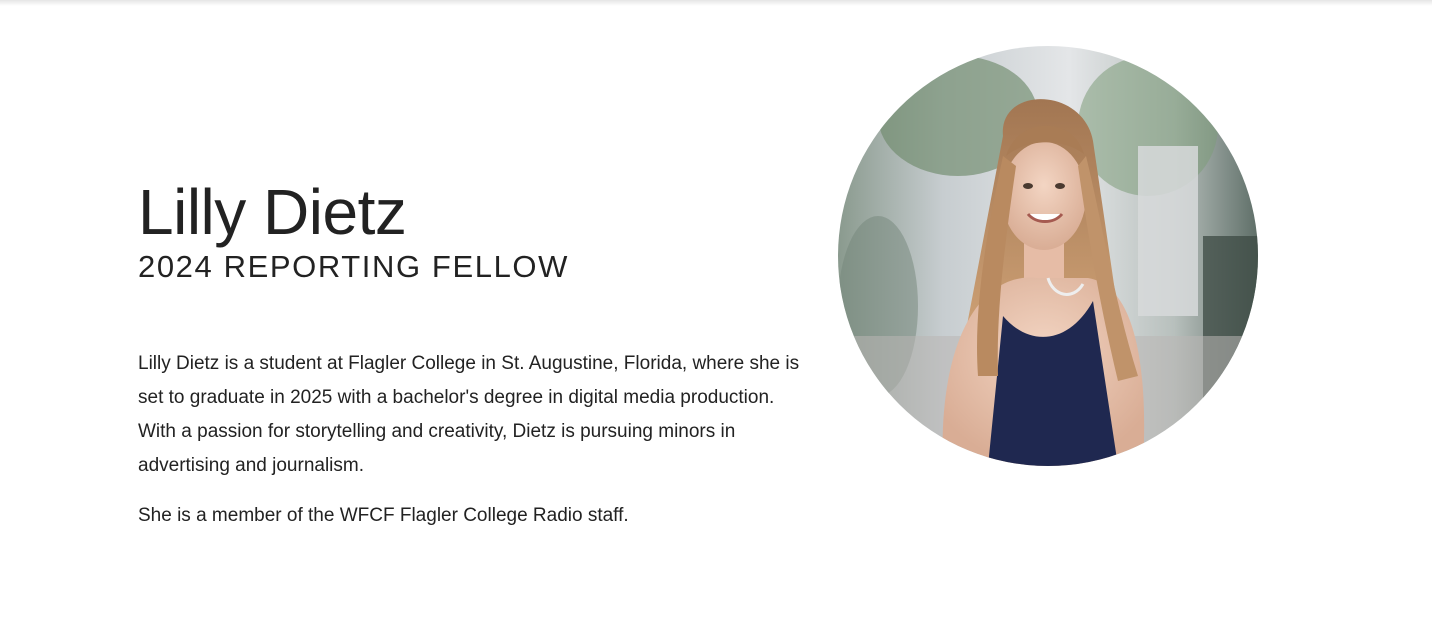 The width and height of the screenshot is (1432, 640). What do you see at coordinates (272, 212) in the screenshot?
I see `fellow-name: Lilly Dietz` at bounding box center [272, 212].